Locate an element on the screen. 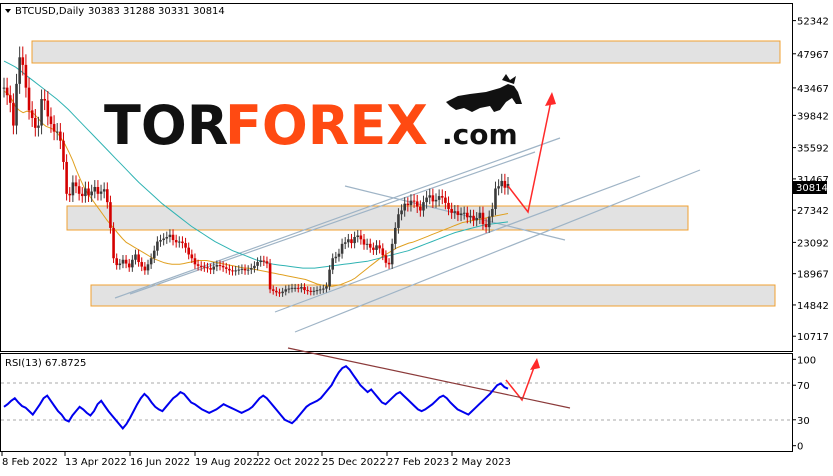  current-price-badge: 30814 is located at coordinates (810, 187).